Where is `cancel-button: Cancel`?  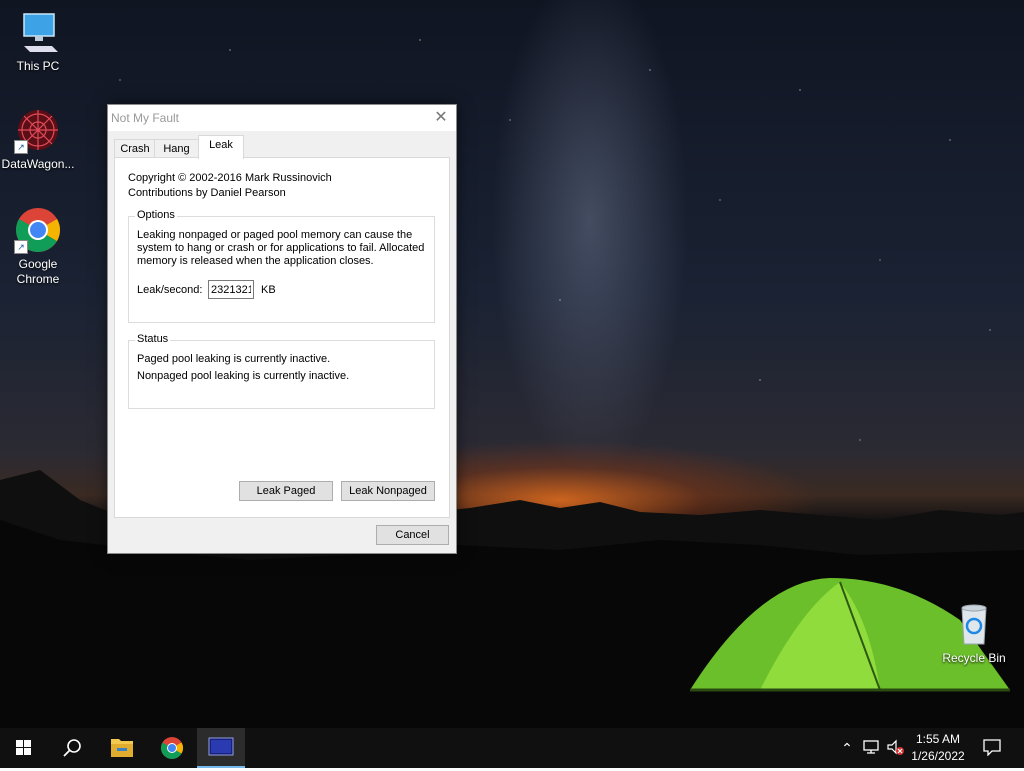 cancel-button: Cancel is located at coordinates (412, 535).